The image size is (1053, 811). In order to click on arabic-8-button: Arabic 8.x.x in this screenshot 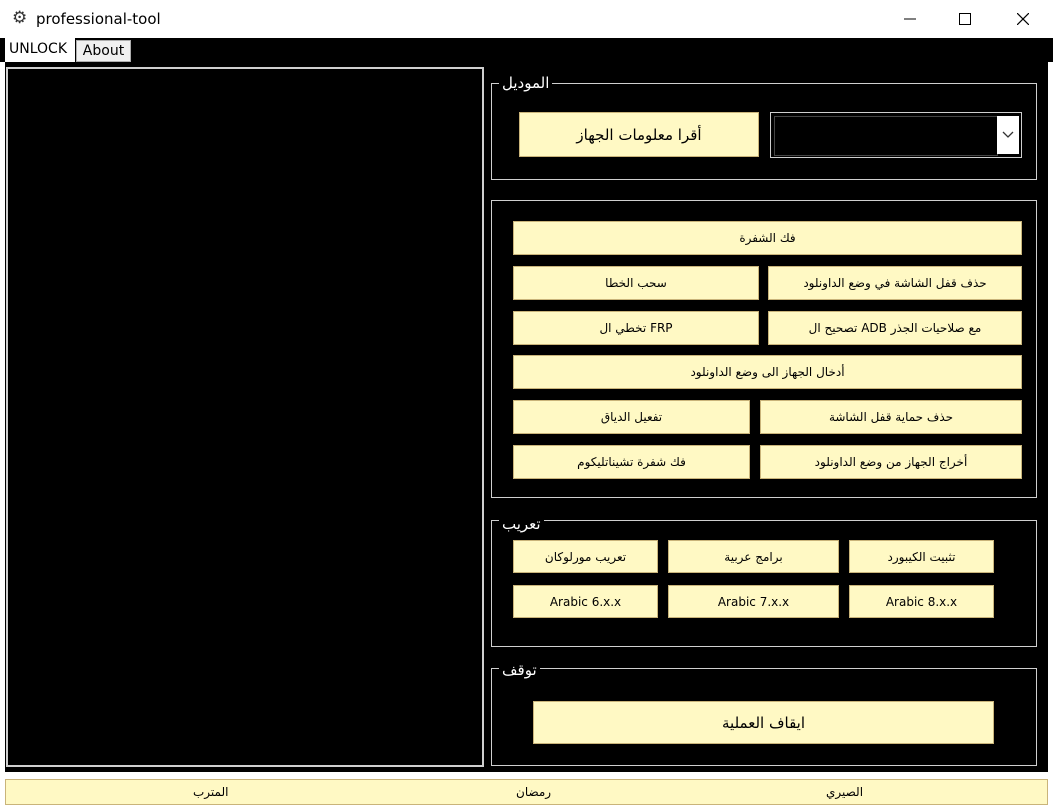, I will do `click(921, 601)`.